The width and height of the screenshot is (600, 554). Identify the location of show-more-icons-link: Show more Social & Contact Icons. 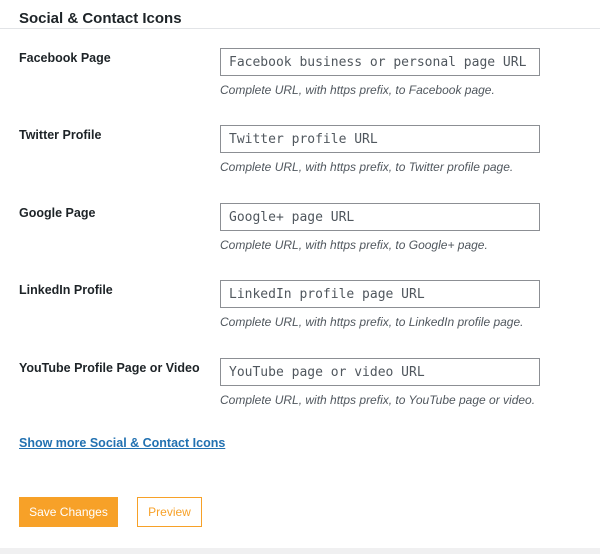
(122, 443).